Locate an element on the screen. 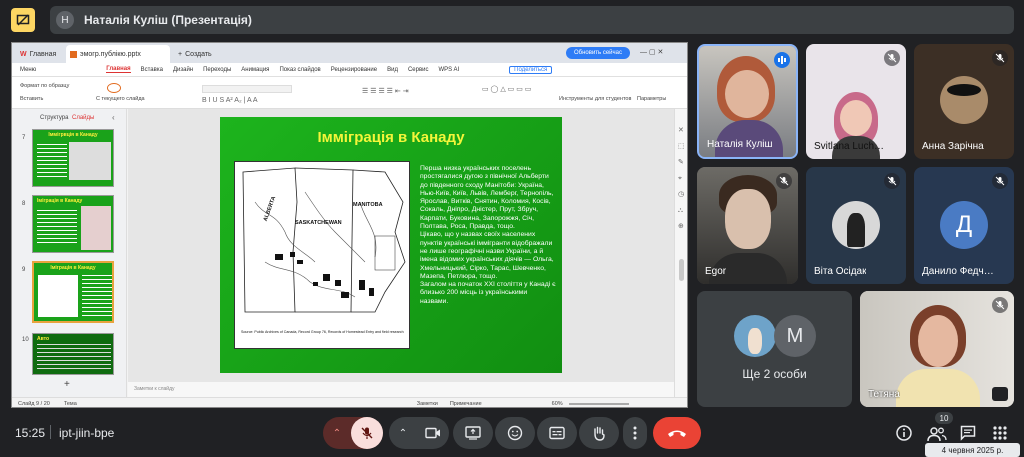 The image size is (1024, 457). meeting-details-button is located at coordinates (904, 433).